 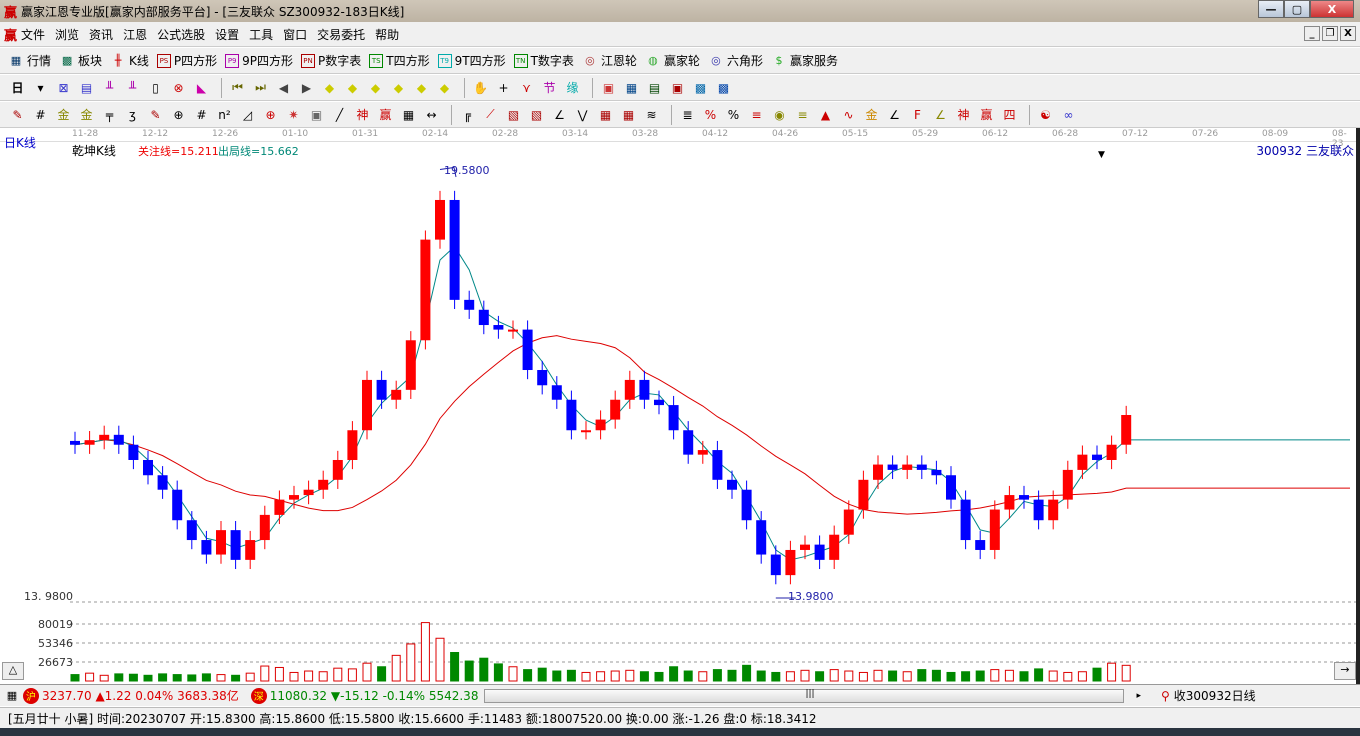 I want to click on menu-item: 工具, so click(x=261, y=35).